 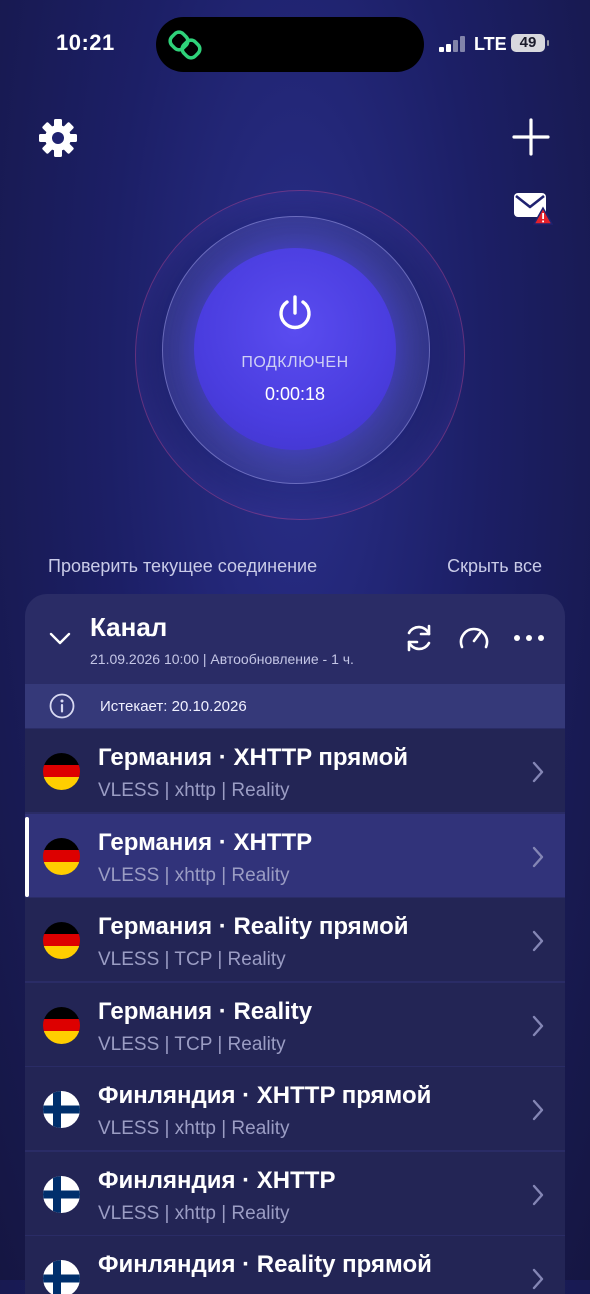 What do you see at coordinates (253, 757) in the screenshot?
I see `server-name: Германия · XHTTP прямой` at bounding box center [253, 757].